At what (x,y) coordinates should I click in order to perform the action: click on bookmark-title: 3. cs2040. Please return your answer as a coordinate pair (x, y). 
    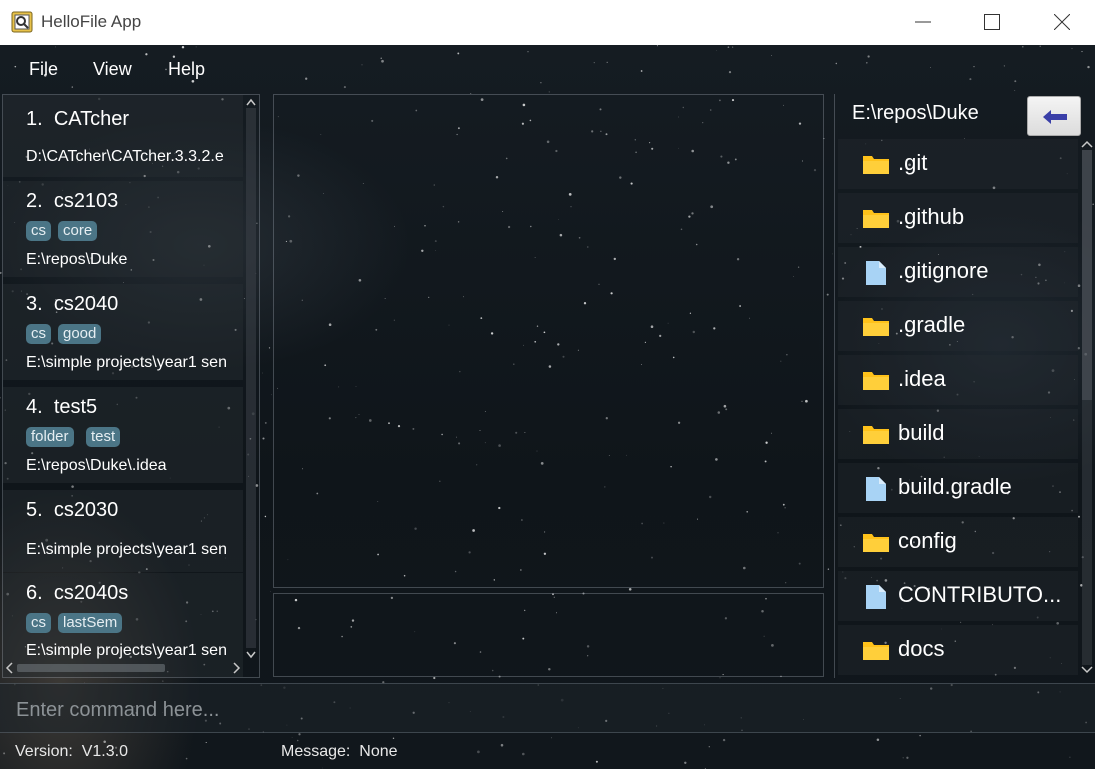
    Looking at the image, I should click on (72, 304).